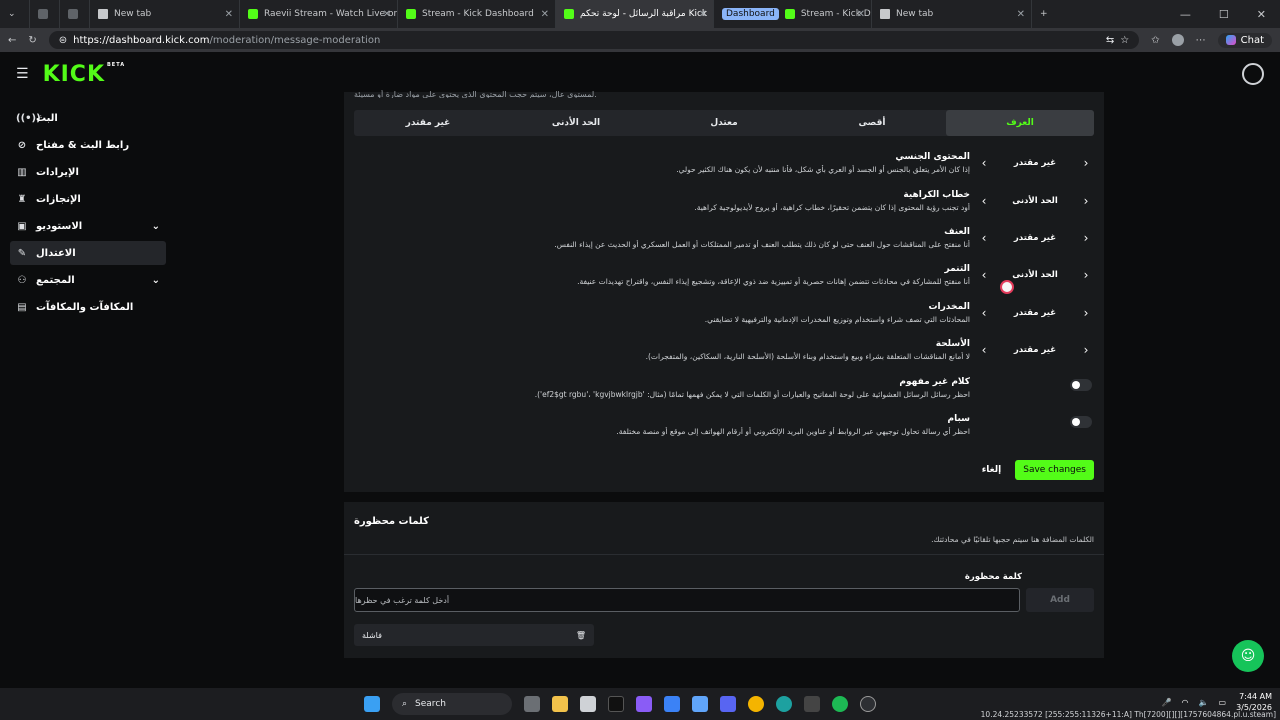 This screenshot has height=720, width=1280. I want to click on level-option: العرف, so click(1020, 123).